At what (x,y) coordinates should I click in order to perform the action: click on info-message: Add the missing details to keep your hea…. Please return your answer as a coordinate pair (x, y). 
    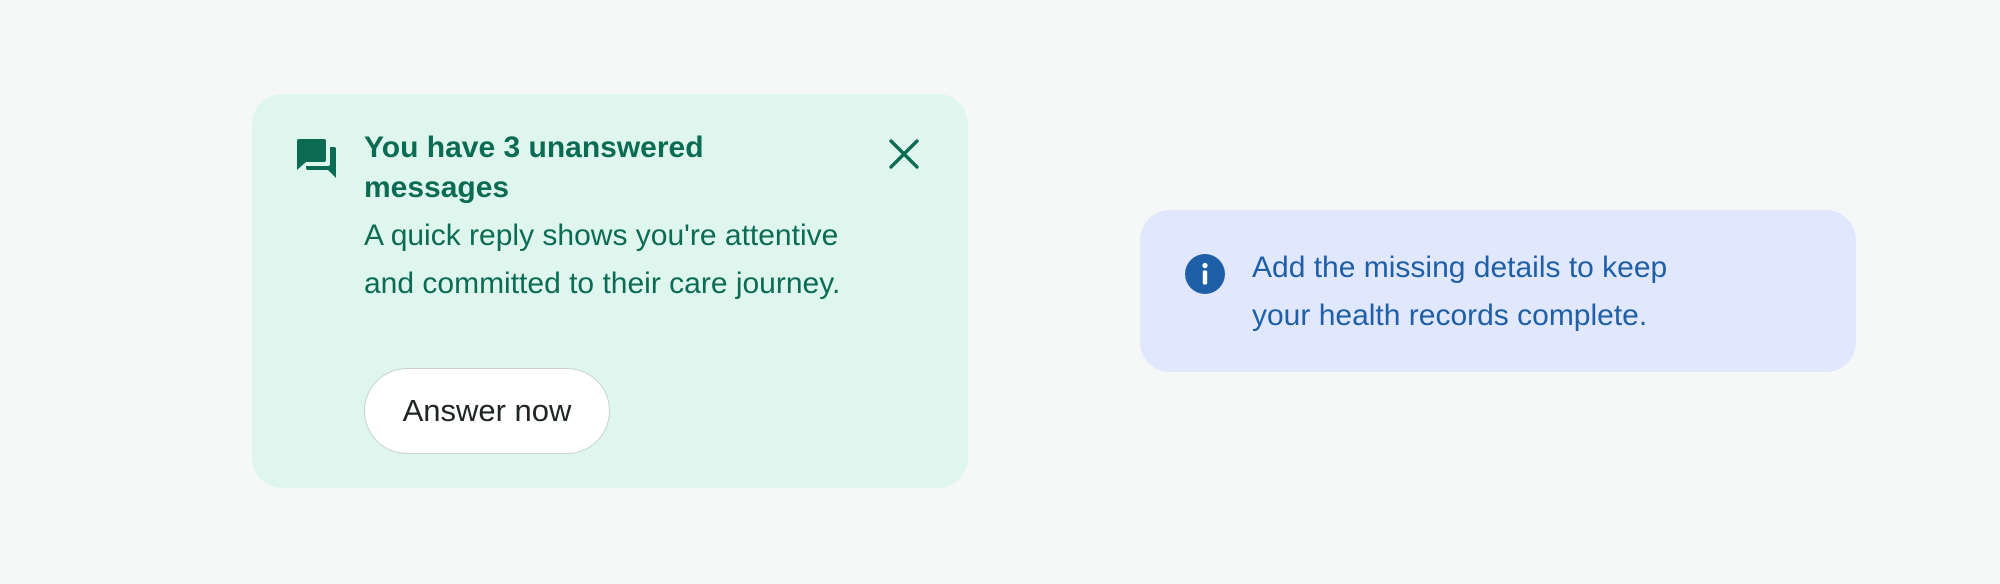
    Looking at the image, I should click on (1460, 291).